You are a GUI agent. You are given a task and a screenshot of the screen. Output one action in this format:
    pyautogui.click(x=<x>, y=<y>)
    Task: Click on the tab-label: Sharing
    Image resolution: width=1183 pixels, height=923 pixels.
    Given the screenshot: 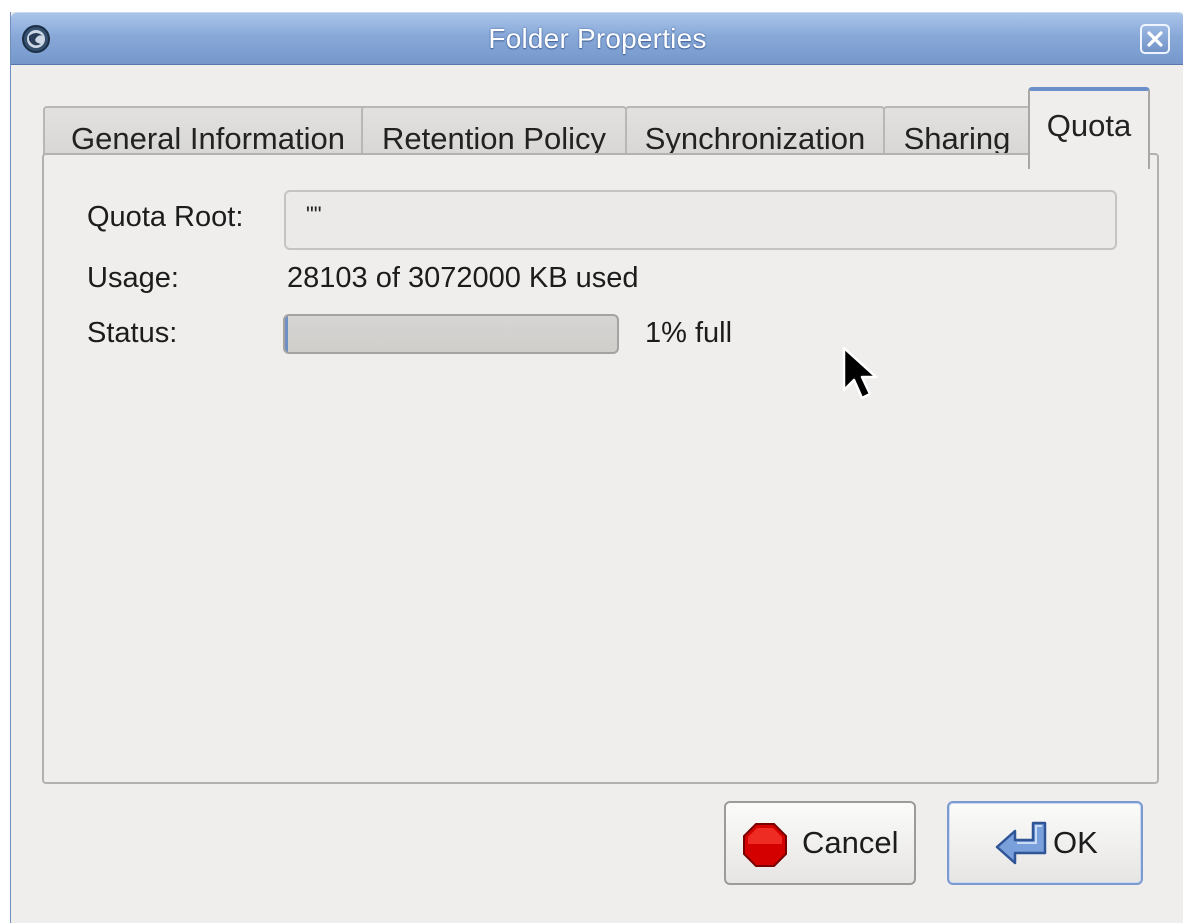 What is the action you would take?
    pyautogui.click(x=957, y=138)
    